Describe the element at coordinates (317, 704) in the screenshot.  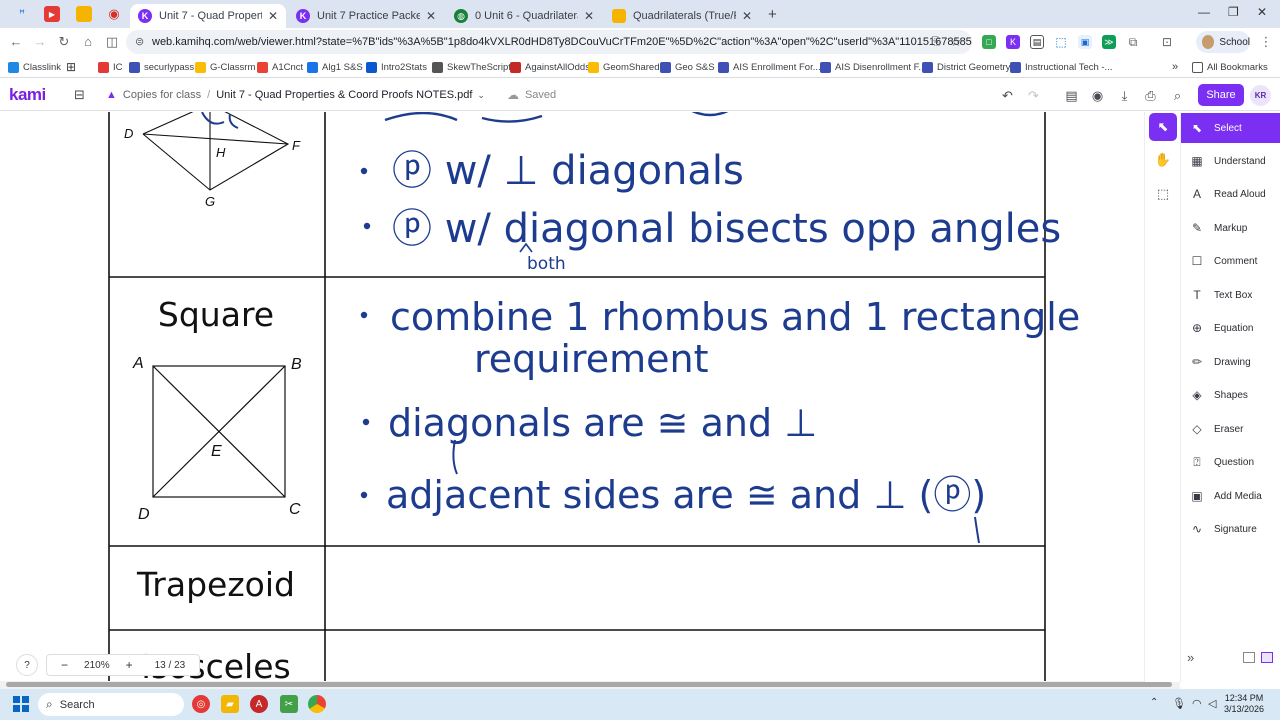
I see `chrome-icon` at that location.